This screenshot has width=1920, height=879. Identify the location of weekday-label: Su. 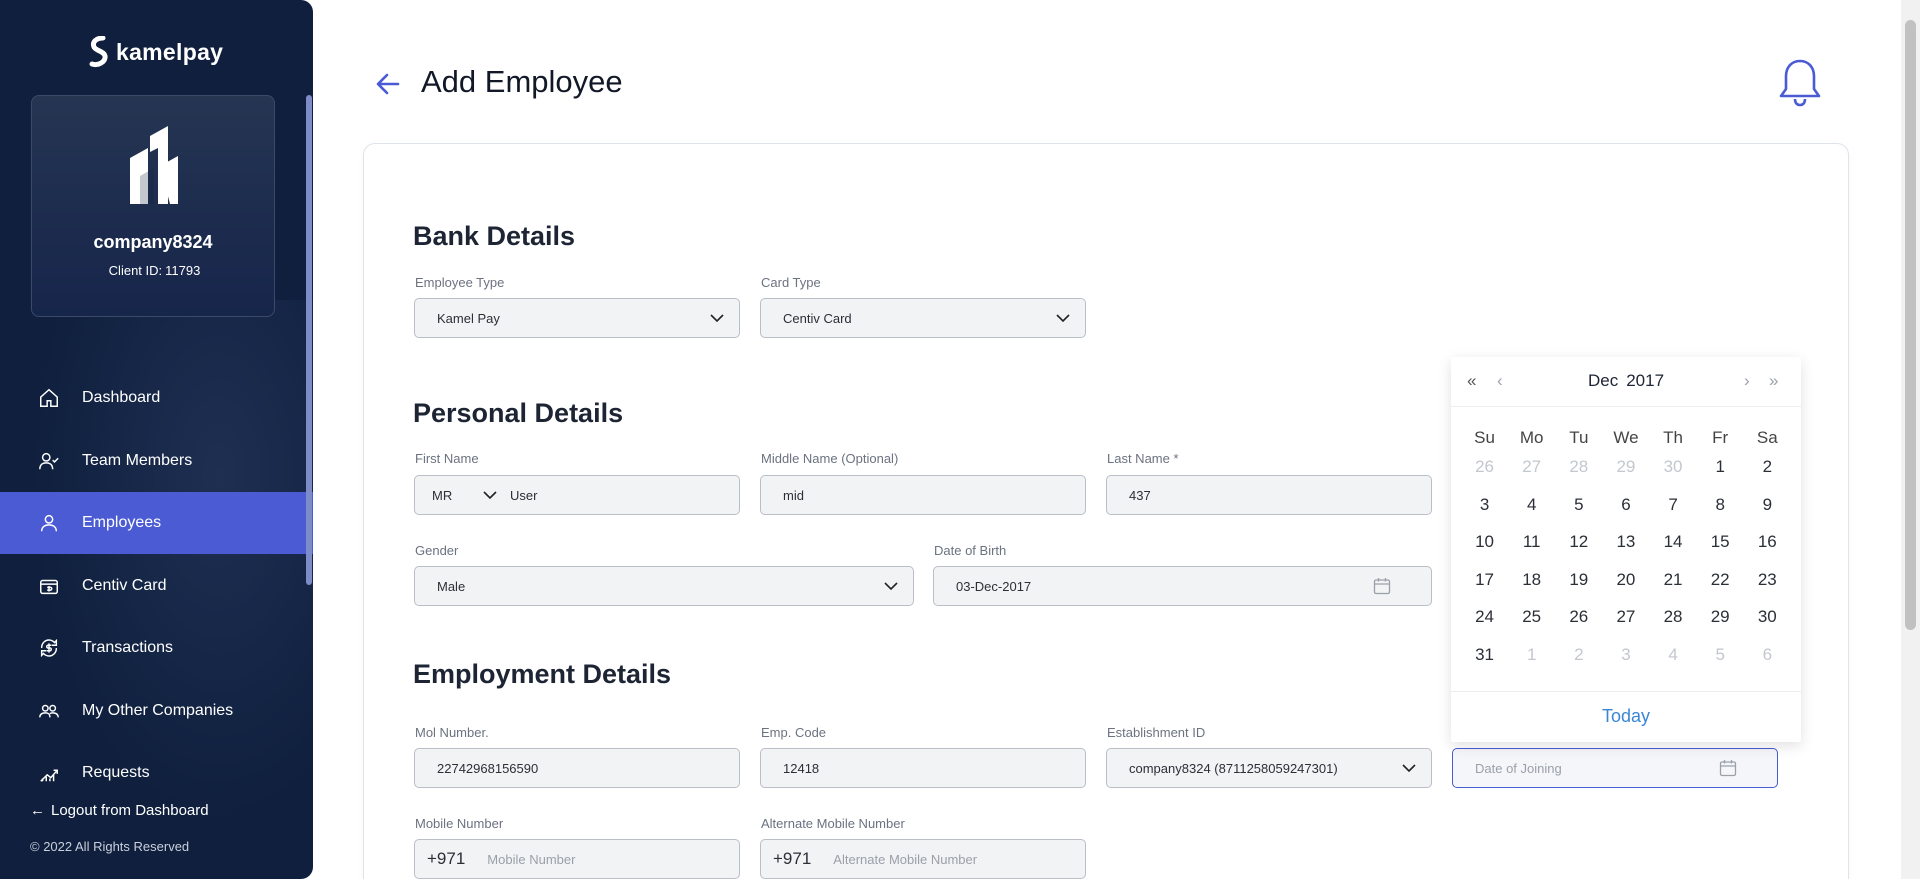
(1484, 437).